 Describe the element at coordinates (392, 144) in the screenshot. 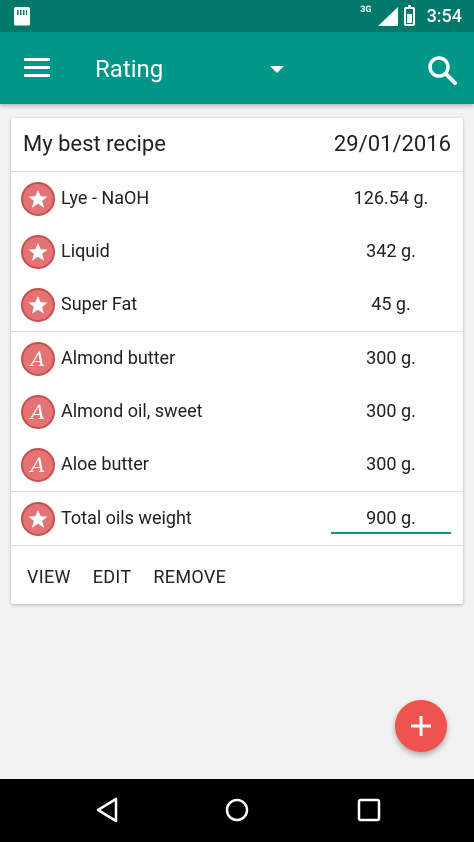

I see `recipe-date: 29/01/2016` at that location.